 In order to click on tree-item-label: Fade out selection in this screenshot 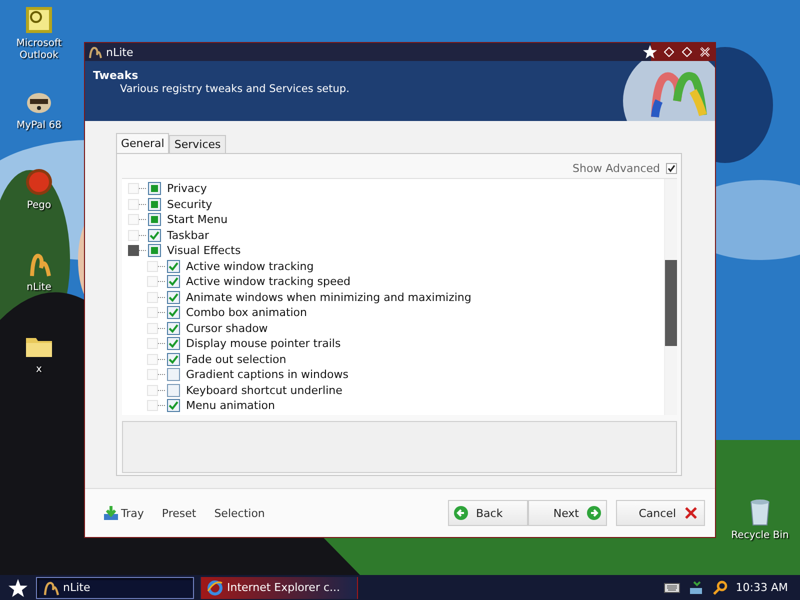, I will do `click(236, 359)`.